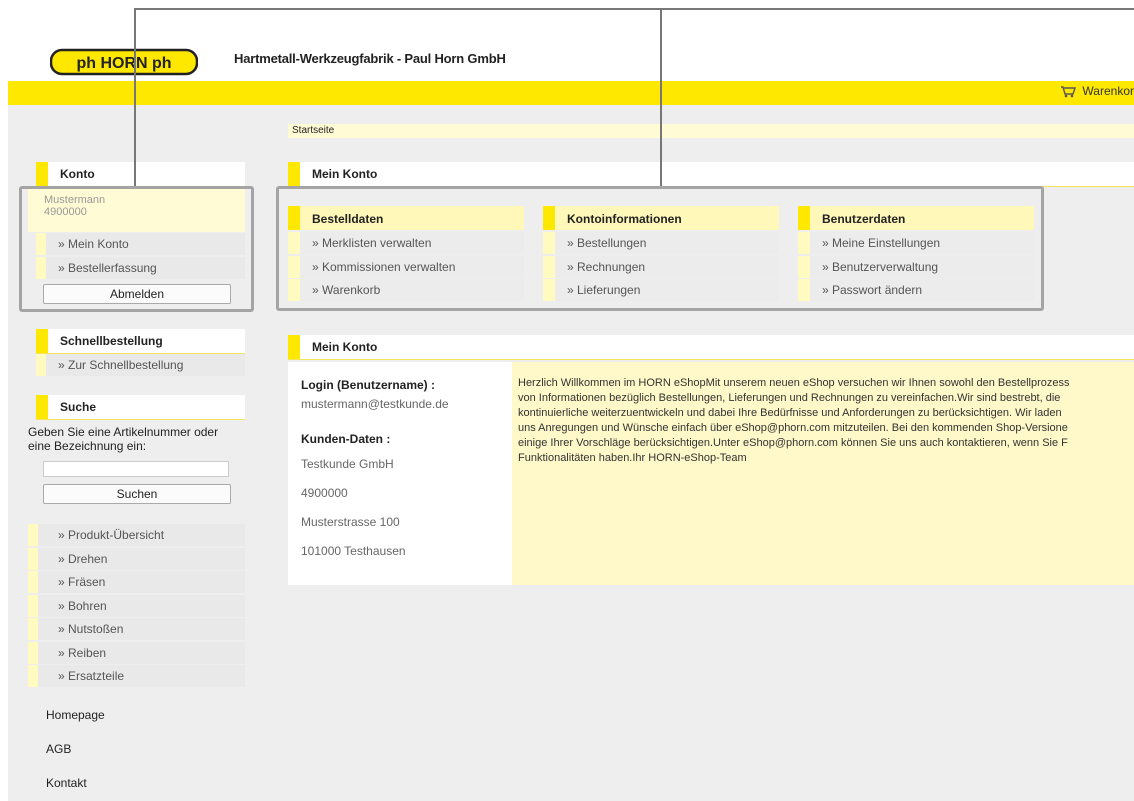 This screenshot has height=801, width=1134. Describe the element at coordinates (350, 522) in the screenshot. I see `kunden-street: Musterstrasse 100` at that location.